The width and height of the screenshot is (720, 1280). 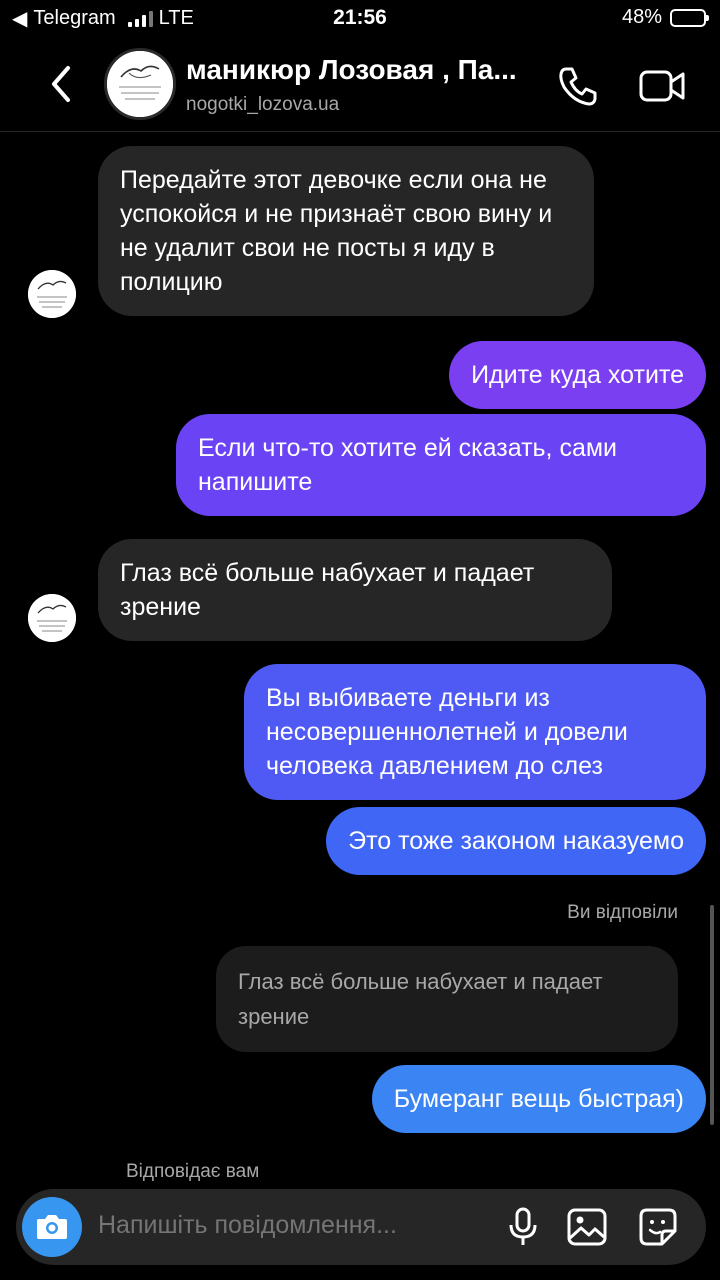 I want to click on image-icon, so click(x=587, y=1227).